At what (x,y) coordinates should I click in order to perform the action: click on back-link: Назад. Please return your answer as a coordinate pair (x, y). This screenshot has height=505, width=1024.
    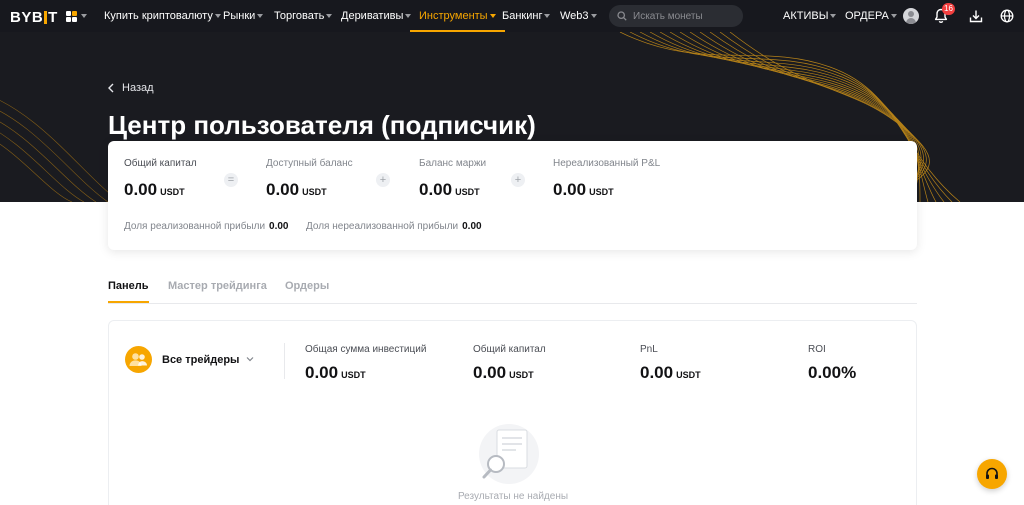
    Looking at the image, I should click on (131, 88).